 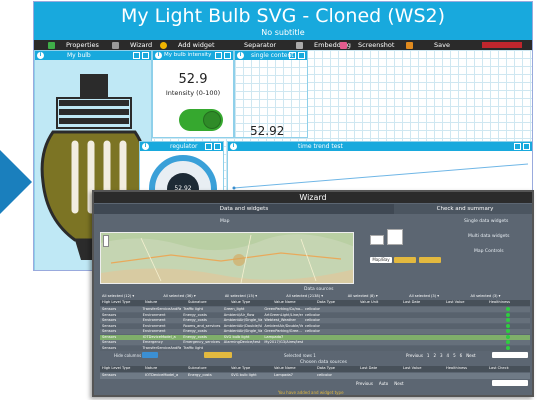 I want to click on page-link: 6, so click(x=461, y=355).